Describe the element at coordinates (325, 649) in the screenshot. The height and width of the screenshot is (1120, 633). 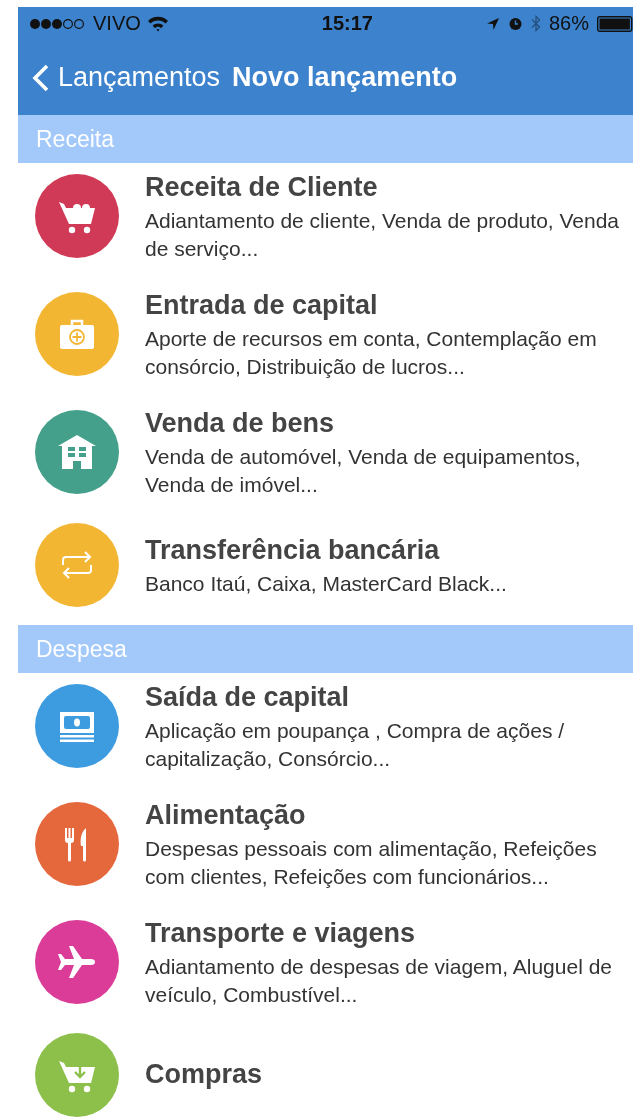
I see `section-header: Despesa` at that location.